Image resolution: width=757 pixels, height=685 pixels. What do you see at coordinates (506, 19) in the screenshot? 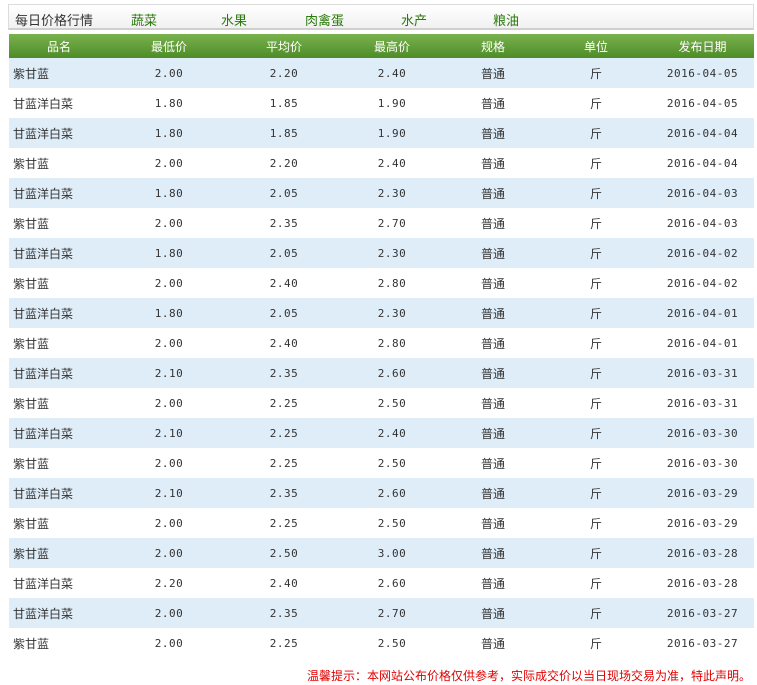
I see `tab-grain-oil: 粮油` at bounding box center [506, 19].